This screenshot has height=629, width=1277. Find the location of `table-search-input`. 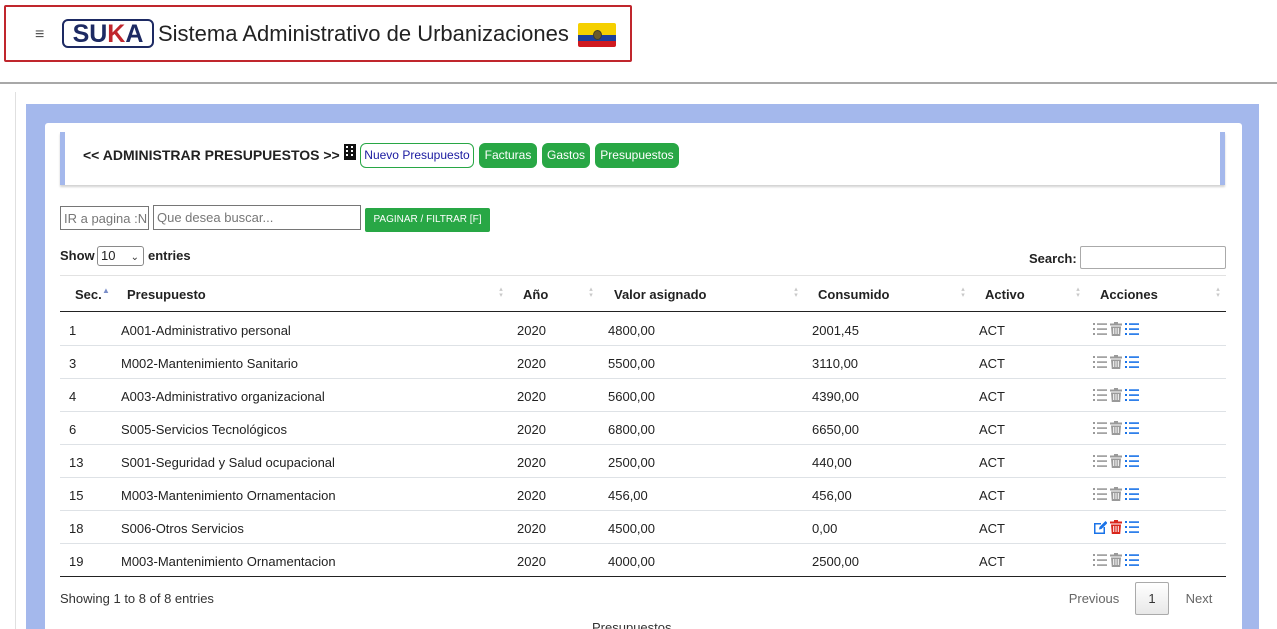

table-search-input is located at coordinates (1153, 257).